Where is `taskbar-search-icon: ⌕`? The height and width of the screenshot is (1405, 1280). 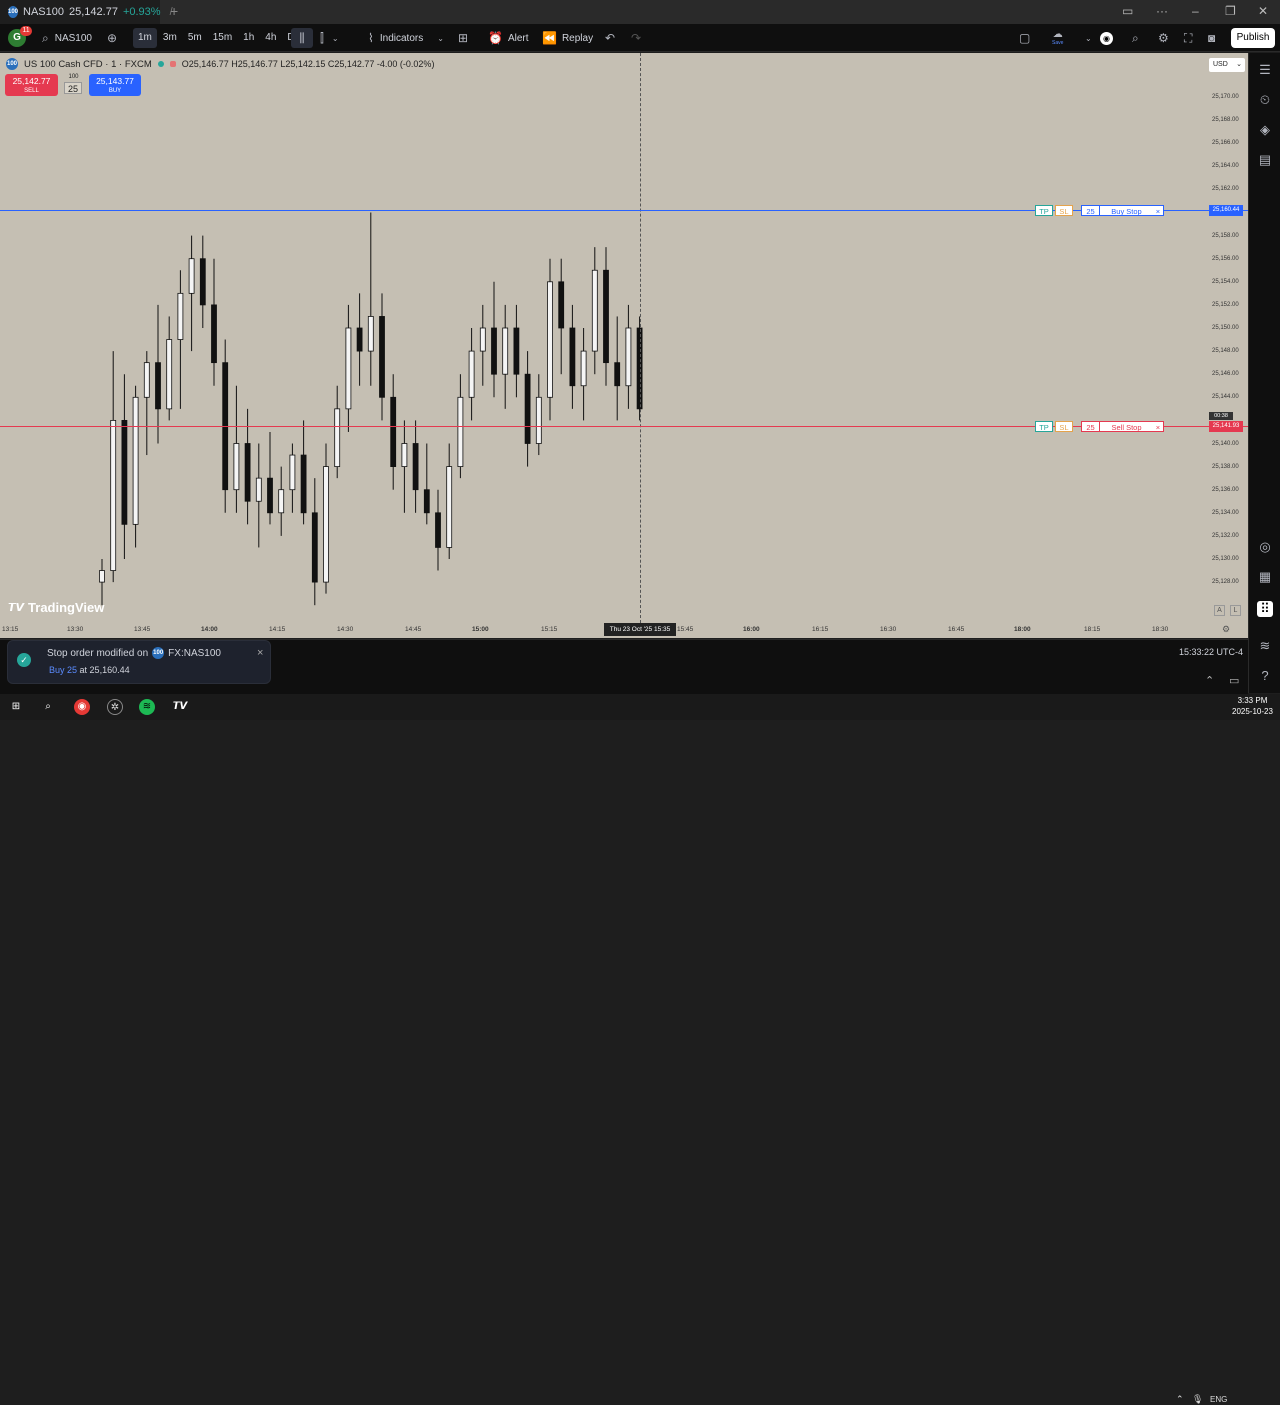 taskbar-search-icon: ⌕ is located at coordinates (48, 707).